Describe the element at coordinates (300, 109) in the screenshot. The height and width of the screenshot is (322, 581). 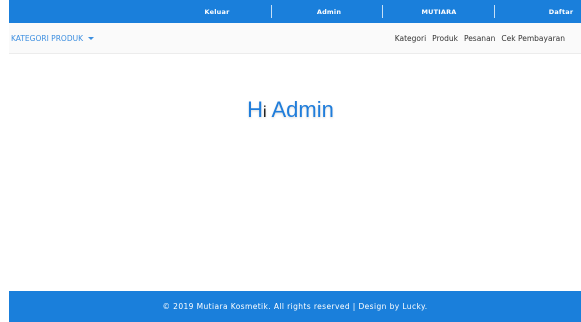
I see `greeting-name: Admin` at that location.